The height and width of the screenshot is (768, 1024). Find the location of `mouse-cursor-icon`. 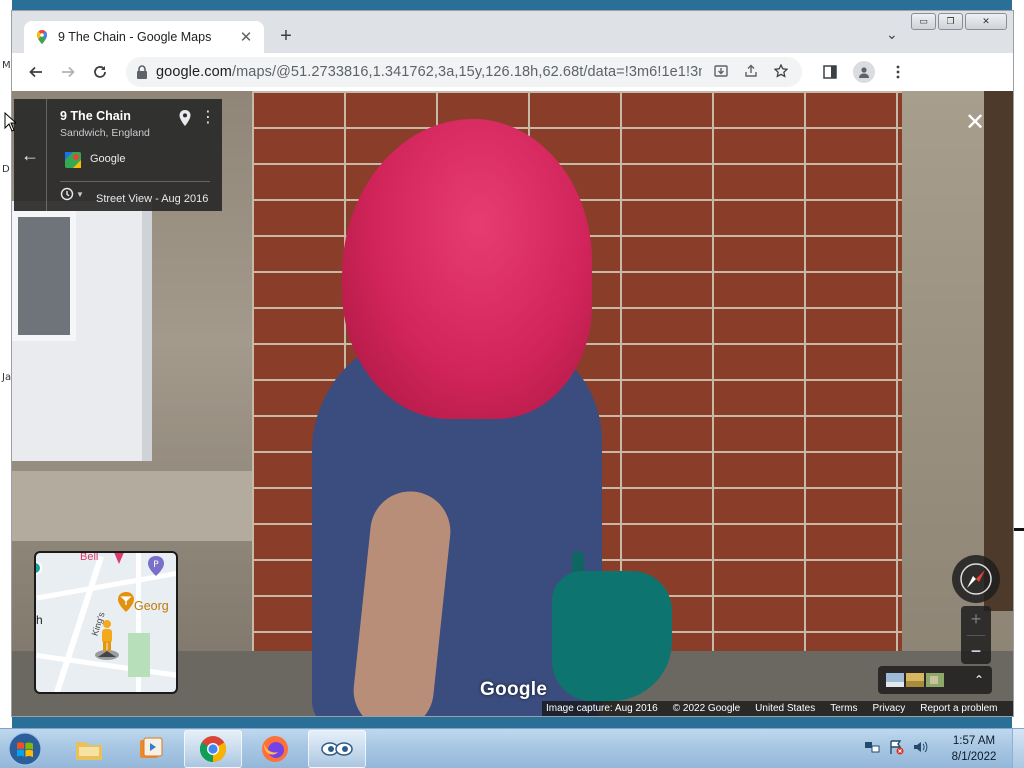

mouse-cursor-icon is located at coordinates (10, 122).